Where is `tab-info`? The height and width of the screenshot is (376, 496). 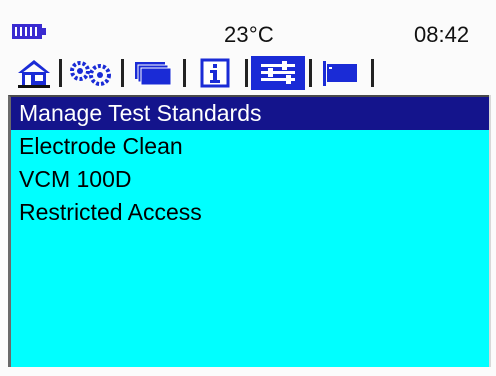 tab-info is located at coordinates (215, 73).